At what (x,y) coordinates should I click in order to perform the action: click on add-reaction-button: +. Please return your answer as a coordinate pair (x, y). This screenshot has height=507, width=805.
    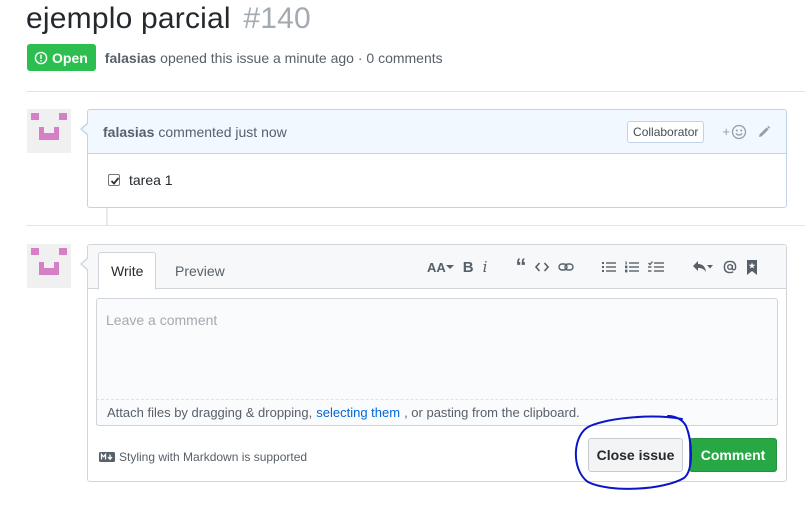
    Looking at the image, I should click on (734, 132).